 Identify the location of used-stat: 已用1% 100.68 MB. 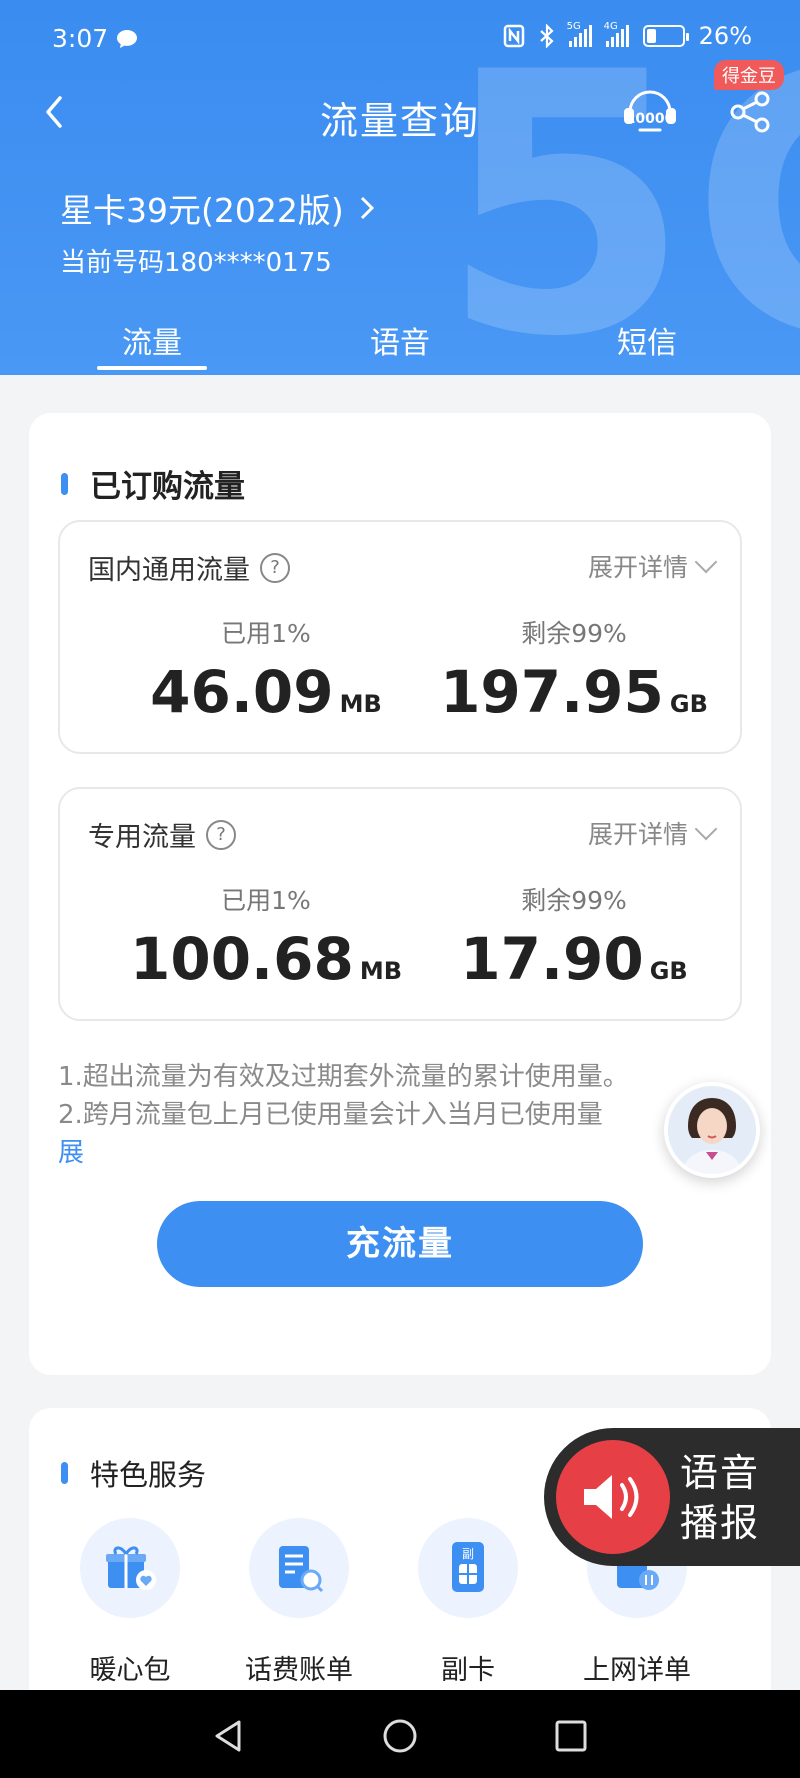
(266, 937).